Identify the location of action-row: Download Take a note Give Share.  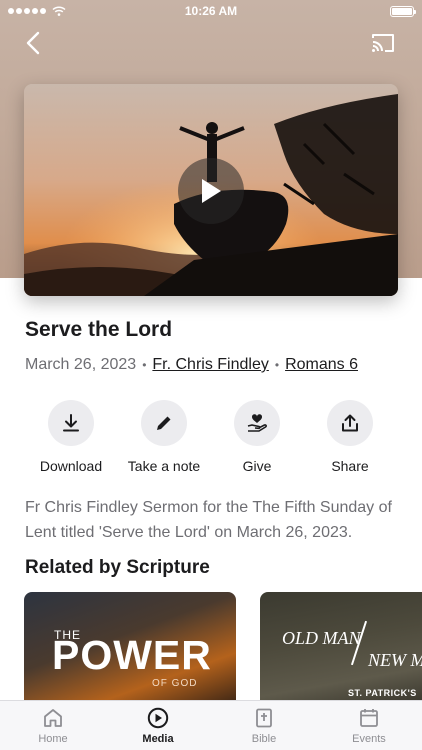
(211, 440).